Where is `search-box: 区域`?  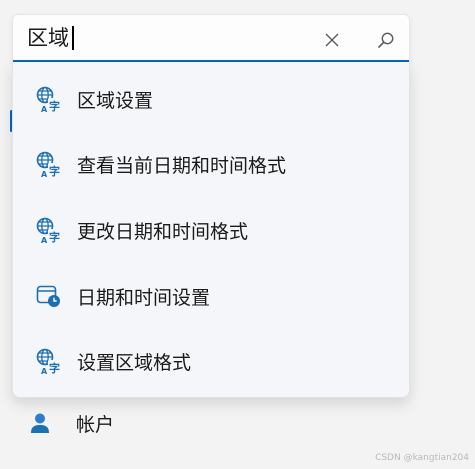 search-box: 区域 is located at coordinates (211, 38).